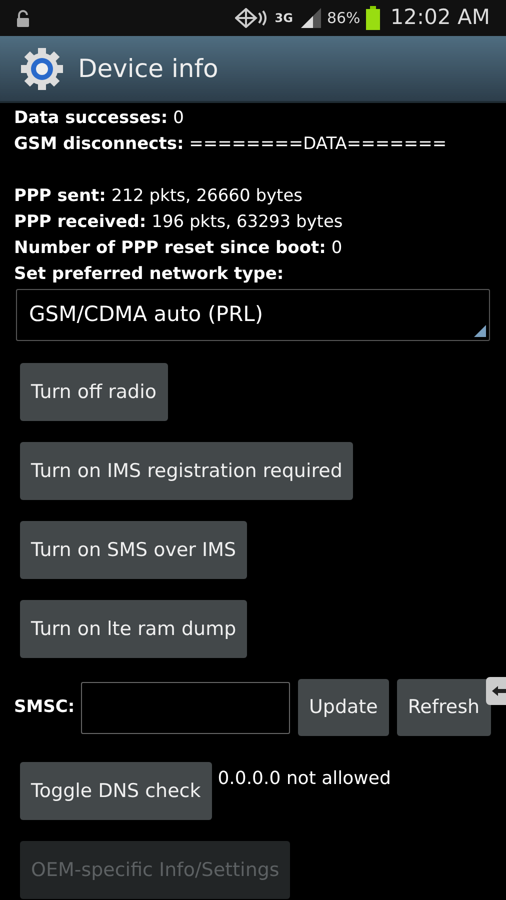 Image resolution: width=506 pixels, height=900 pixels. I want to click on dns-status: 0.0.0.0 not allowed, so click(304, 779).